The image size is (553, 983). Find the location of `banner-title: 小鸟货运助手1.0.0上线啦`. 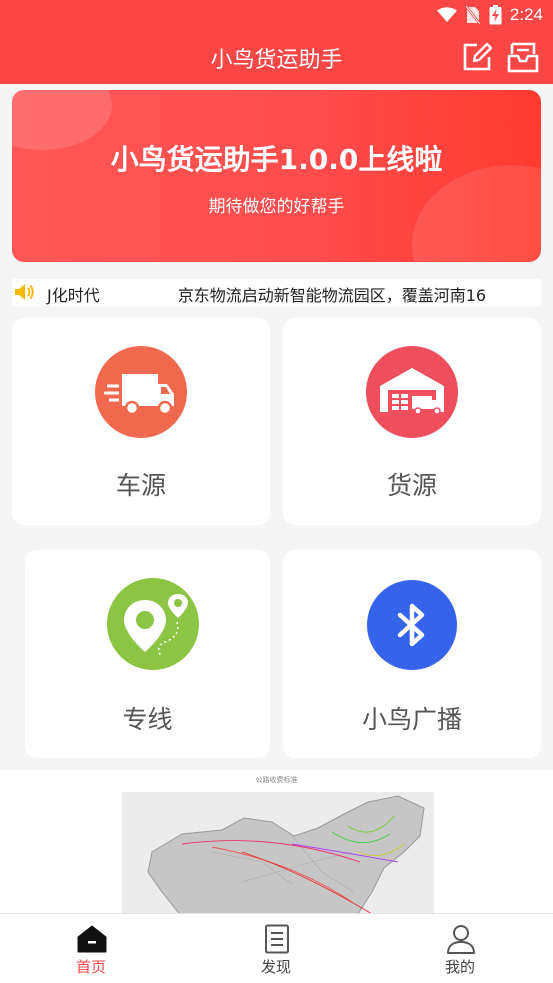

banner-title: 小鸟货运助手1.0.0上线啦 is located at coordinates (276, 159).